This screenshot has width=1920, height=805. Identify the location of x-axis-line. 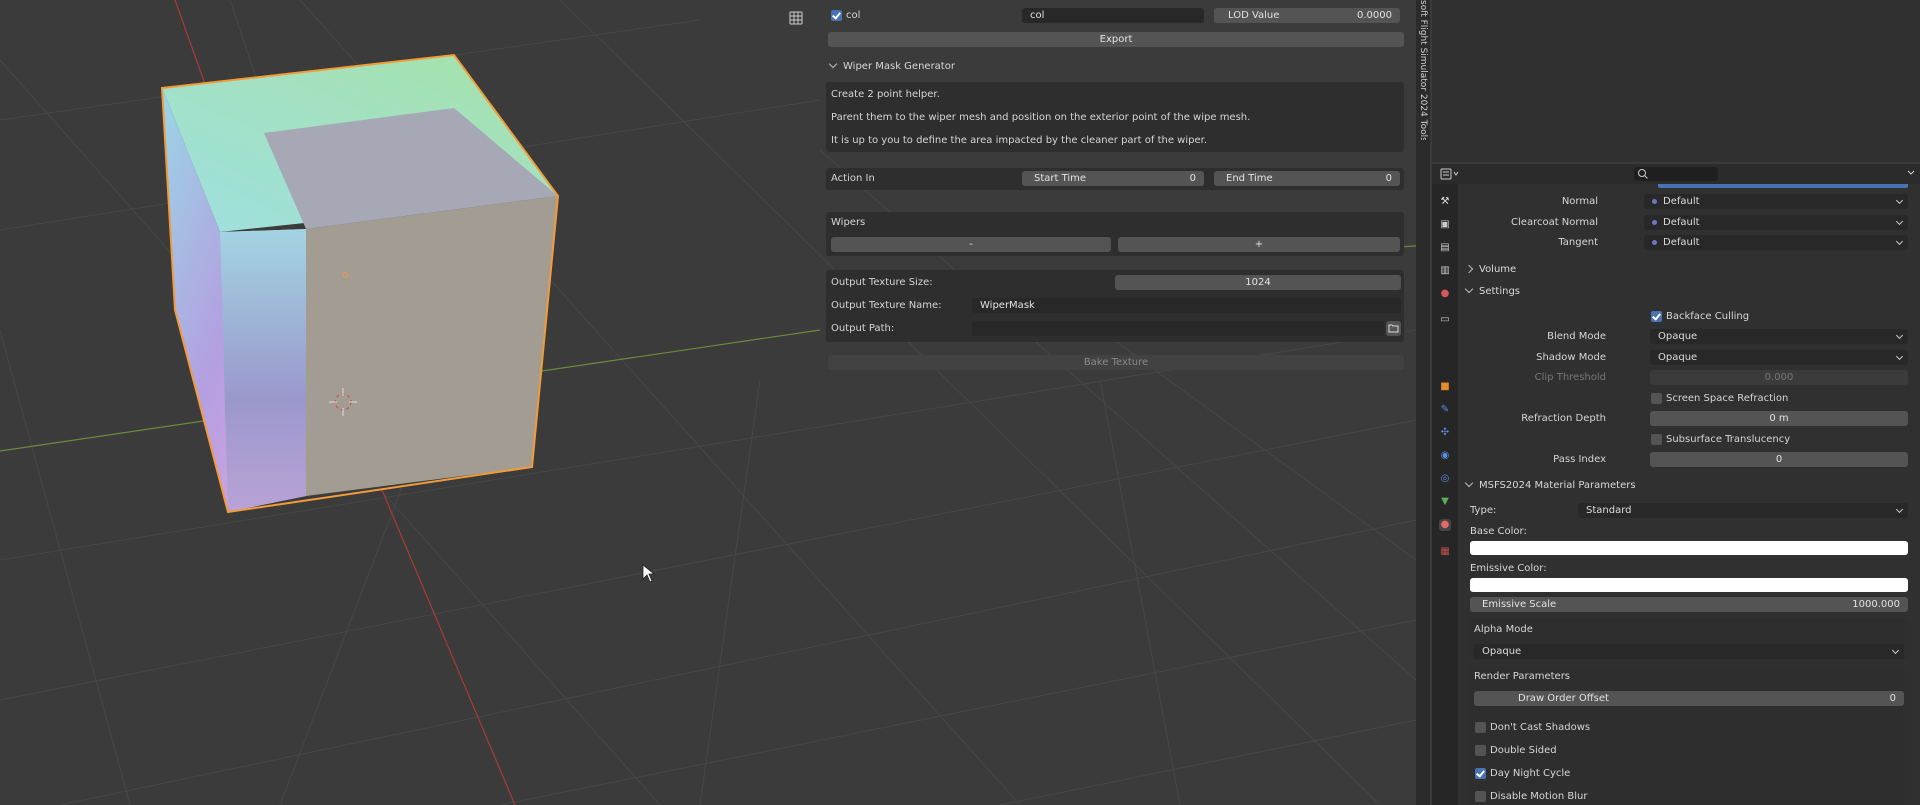
(448, 647).